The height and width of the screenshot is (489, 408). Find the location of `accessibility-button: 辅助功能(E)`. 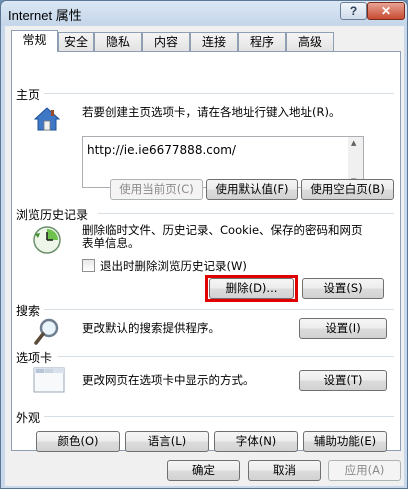

accessibility-button: 辅助功能(E) is located at coordinates (345, 441).